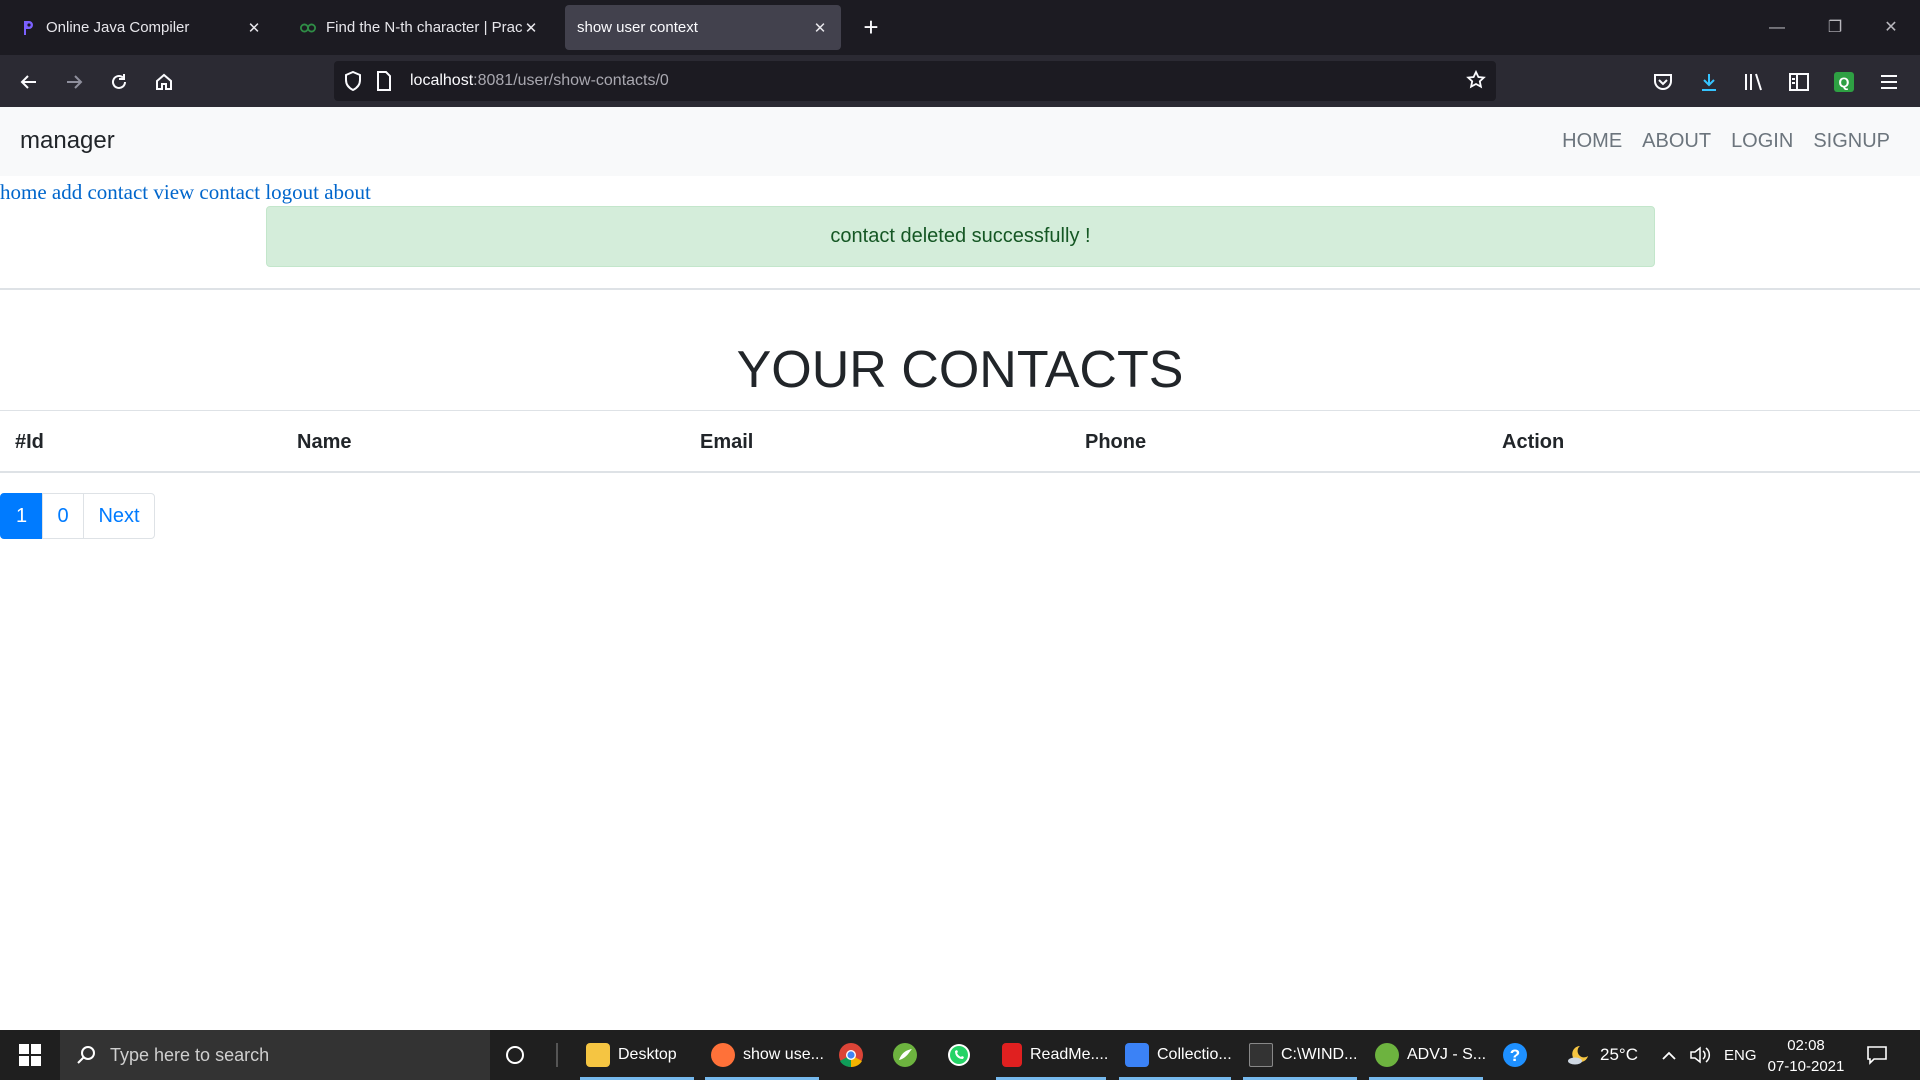 This screenshot has width=1920, height=1080. I want to click on minimize-button: —, so click(1777, 27).